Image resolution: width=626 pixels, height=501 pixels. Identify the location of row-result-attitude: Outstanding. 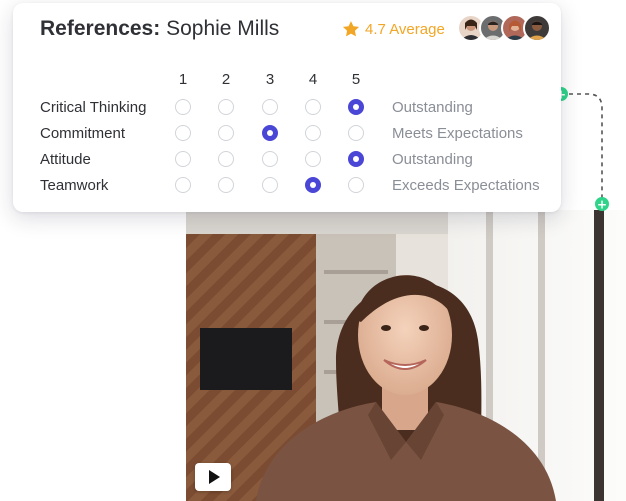
(432, 159).